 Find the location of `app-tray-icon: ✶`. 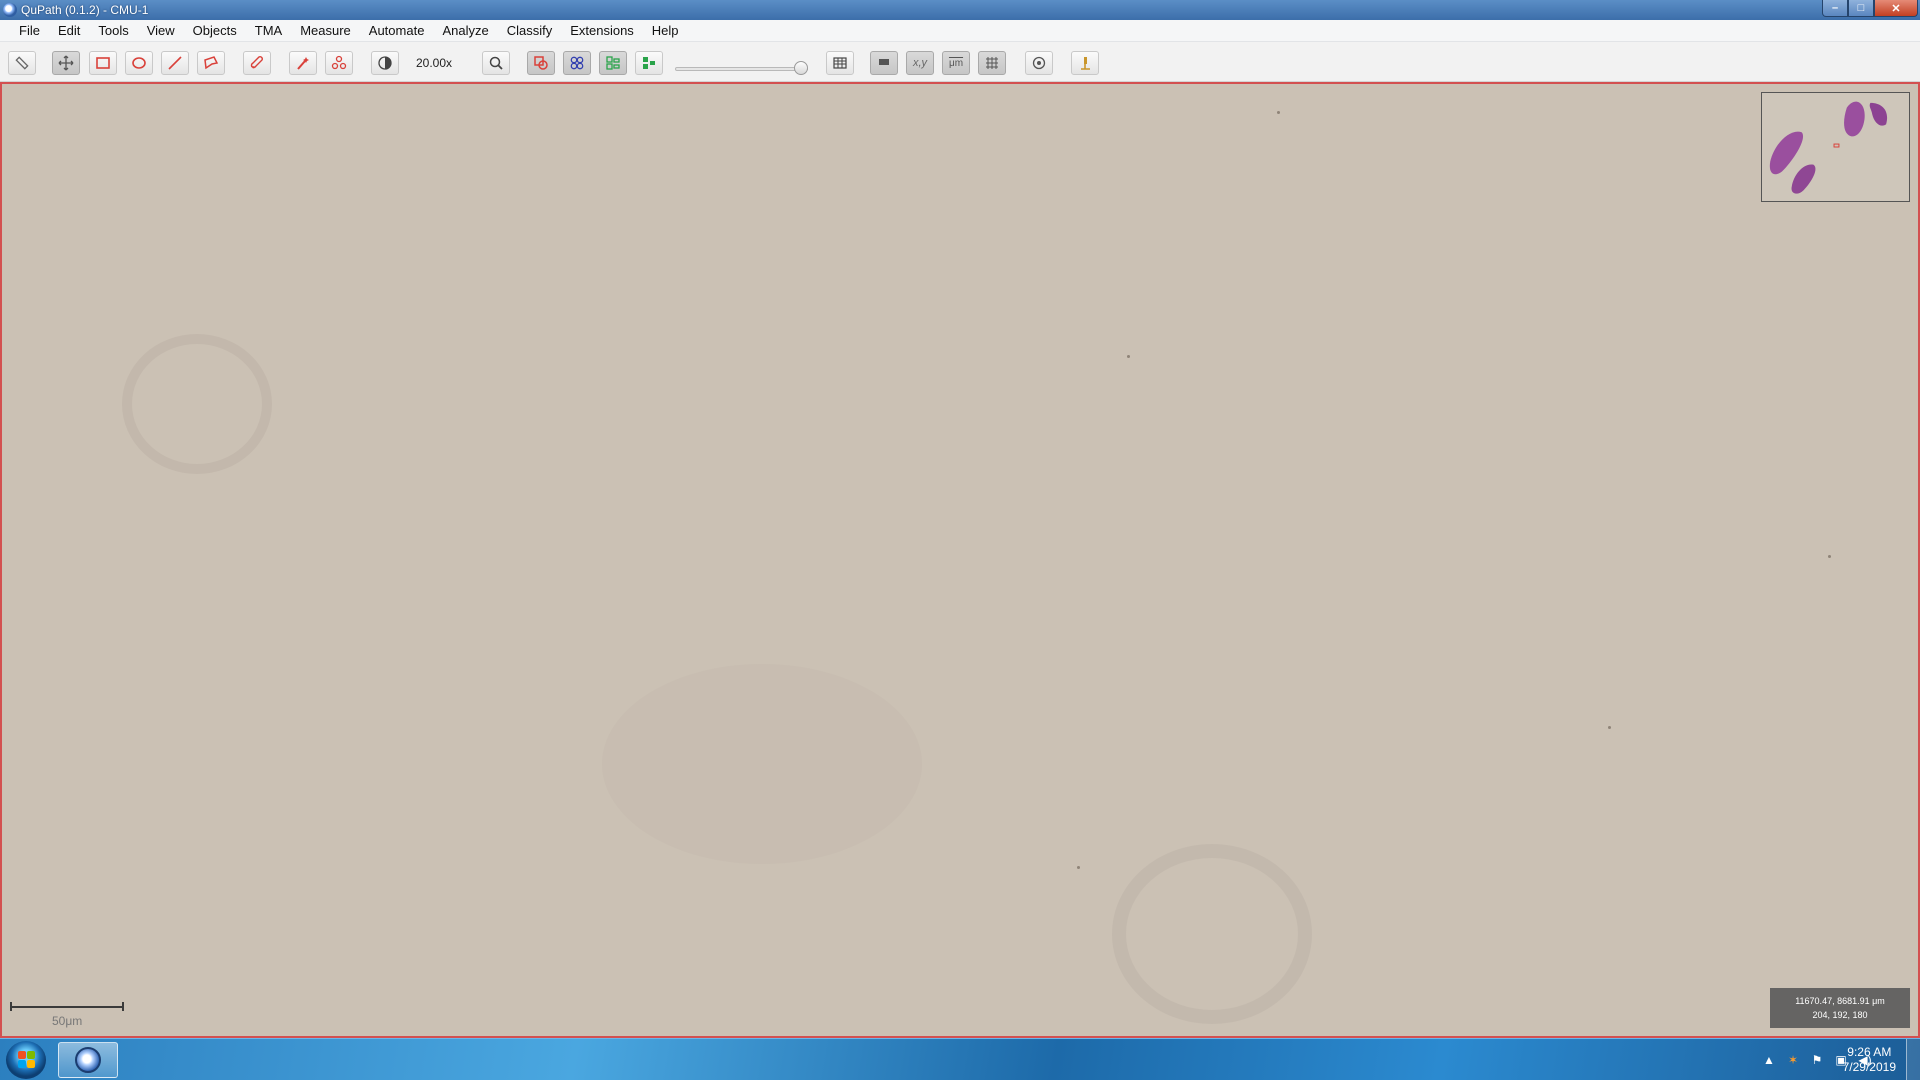

app-tray-icon: ✶ is located at coordinates (1793, 1060).